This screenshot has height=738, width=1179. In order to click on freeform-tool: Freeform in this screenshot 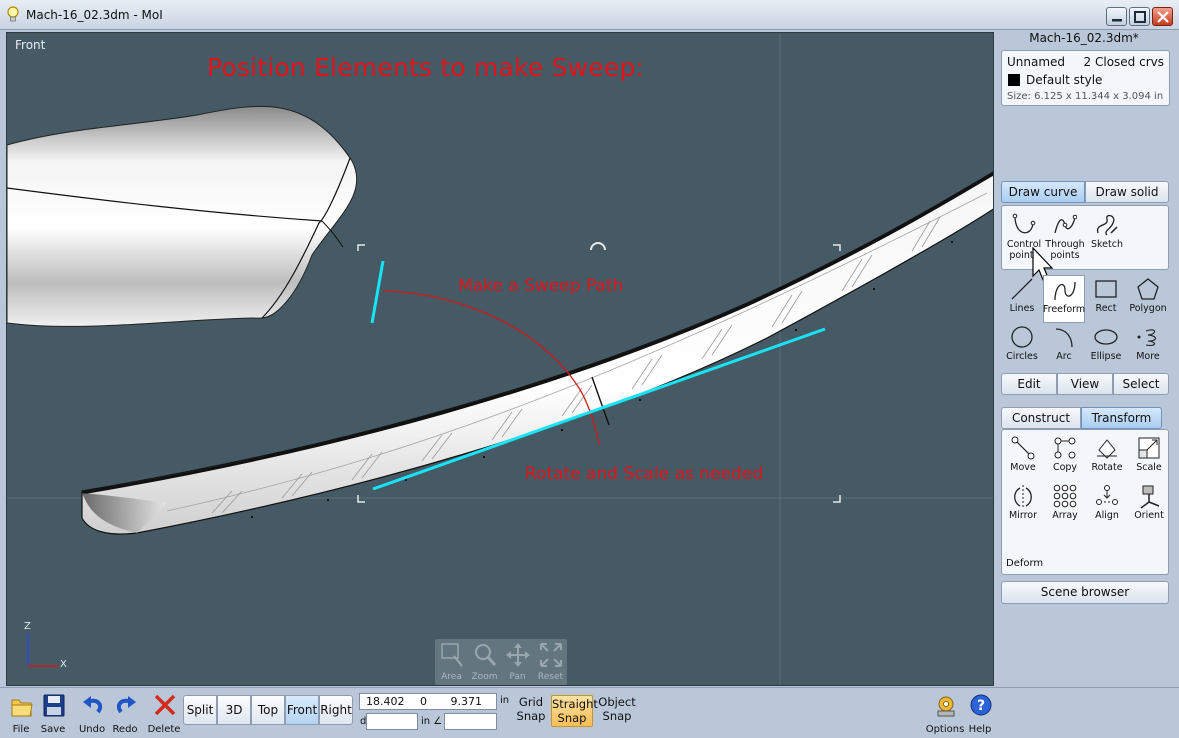, I will do `click(1064, 299)`.